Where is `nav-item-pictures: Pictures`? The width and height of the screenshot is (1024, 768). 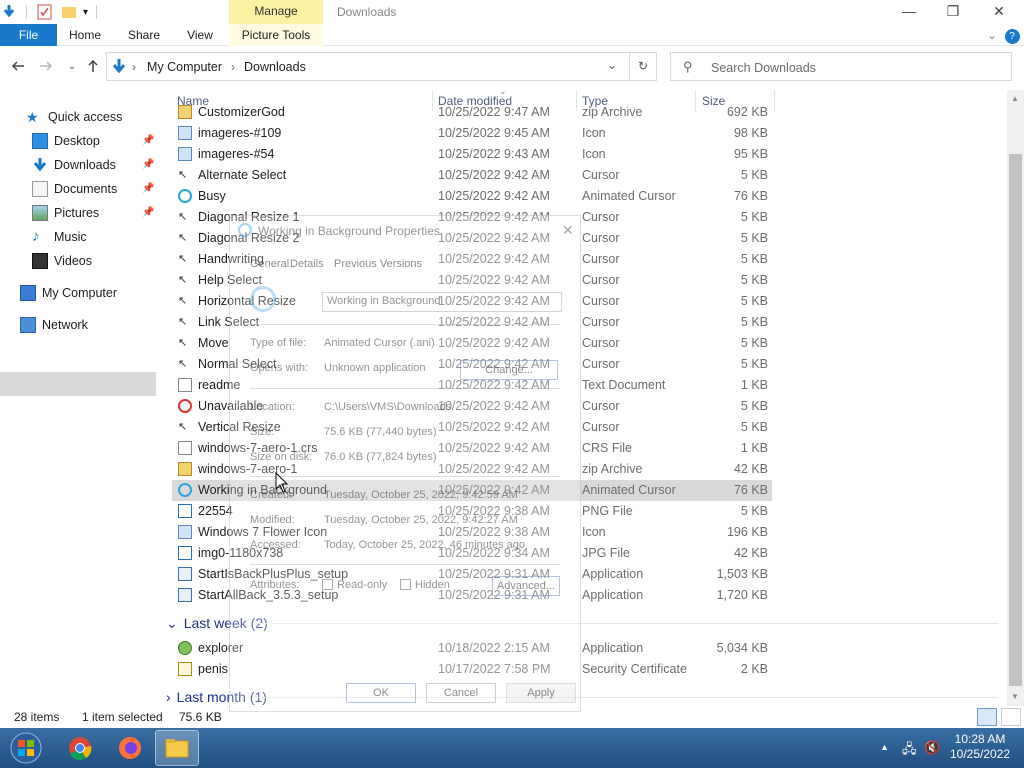 nav-item-pictures: Pictures is located at coordinates (65, 213).